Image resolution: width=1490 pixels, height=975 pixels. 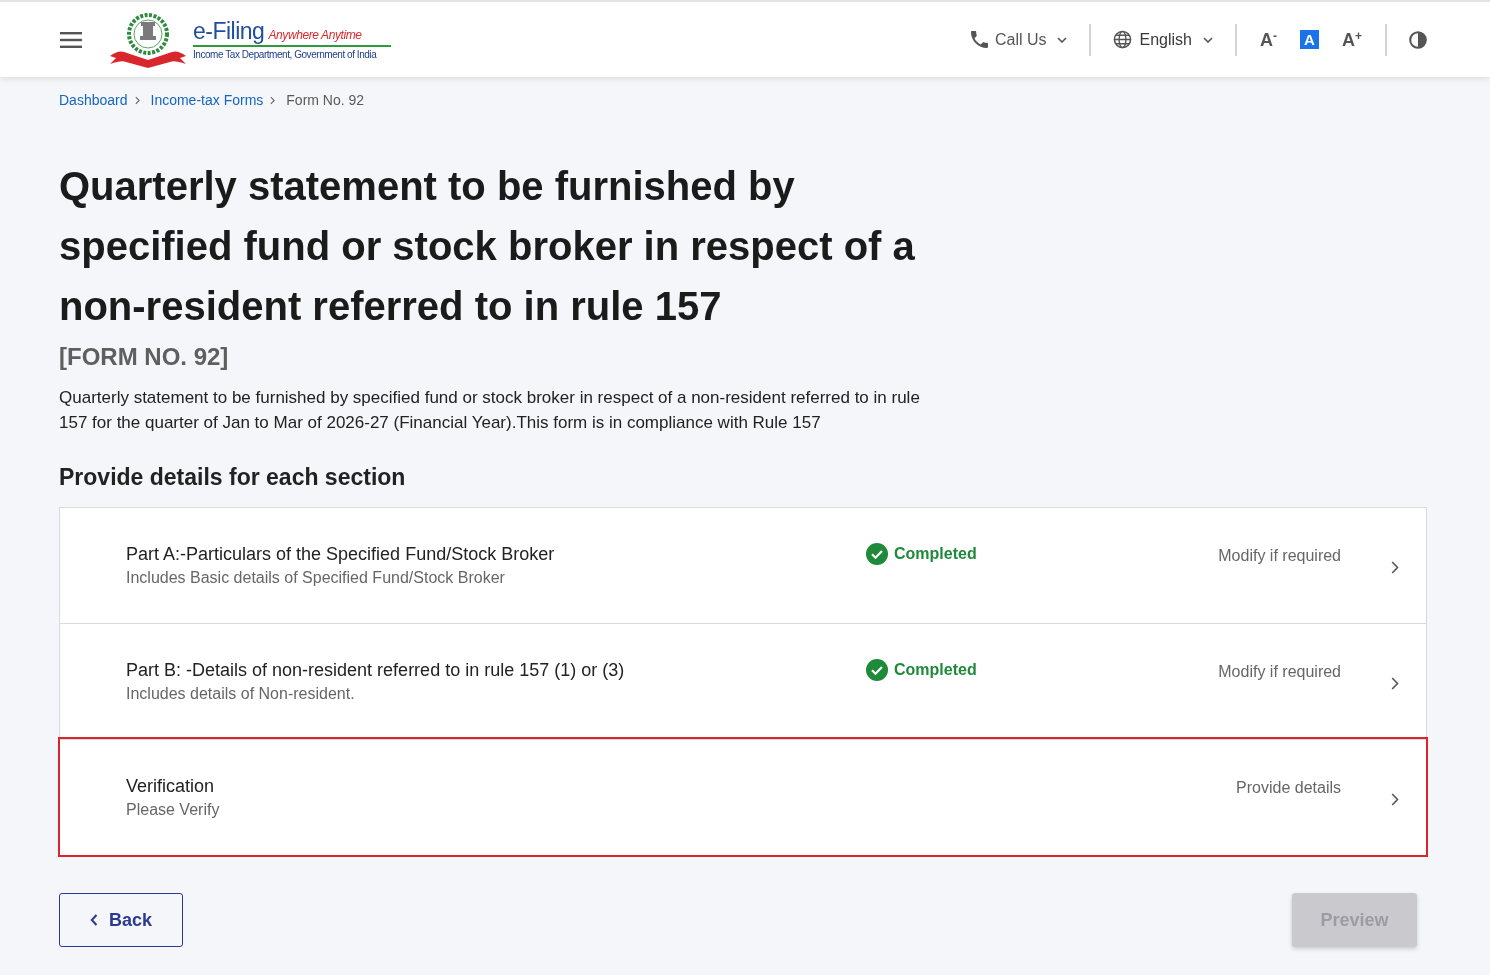 I want to click on logo-tagline: Anywhere Anytime, so click(x=315, y=34).